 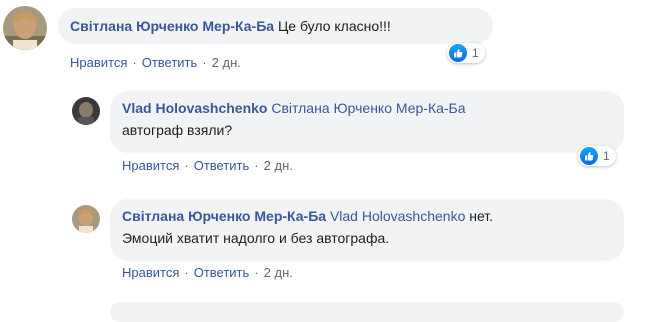 I want to click on comment-text: нет., so click(x=481, y=216).